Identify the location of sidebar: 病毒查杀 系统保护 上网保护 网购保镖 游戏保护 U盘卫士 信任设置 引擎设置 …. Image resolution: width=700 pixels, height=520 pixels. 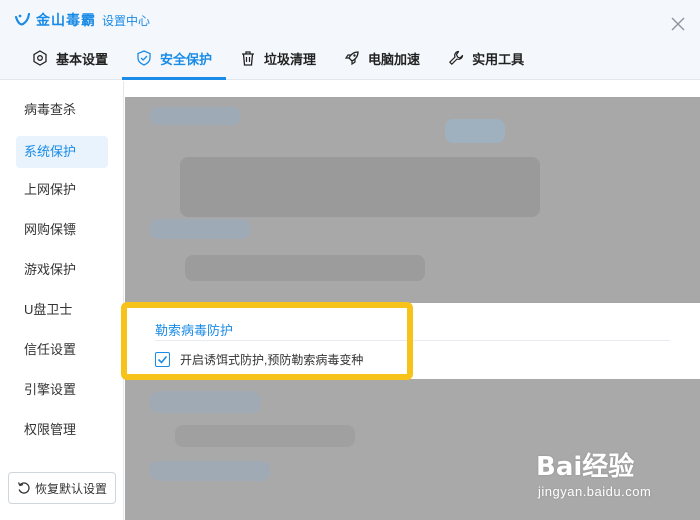
(62, 300).